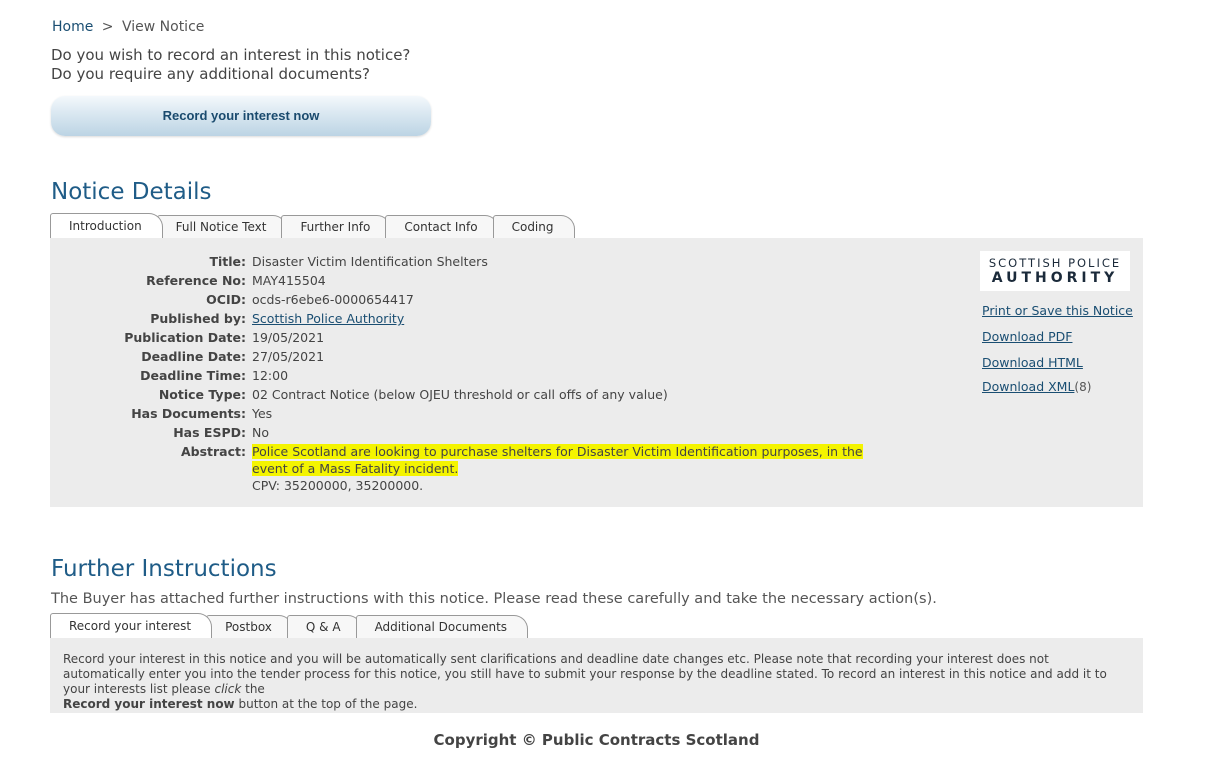 This screenshot has height=758, width=1218. I want to click on additional-documents-question: Do you require any additional documents?, so click(210, 74).